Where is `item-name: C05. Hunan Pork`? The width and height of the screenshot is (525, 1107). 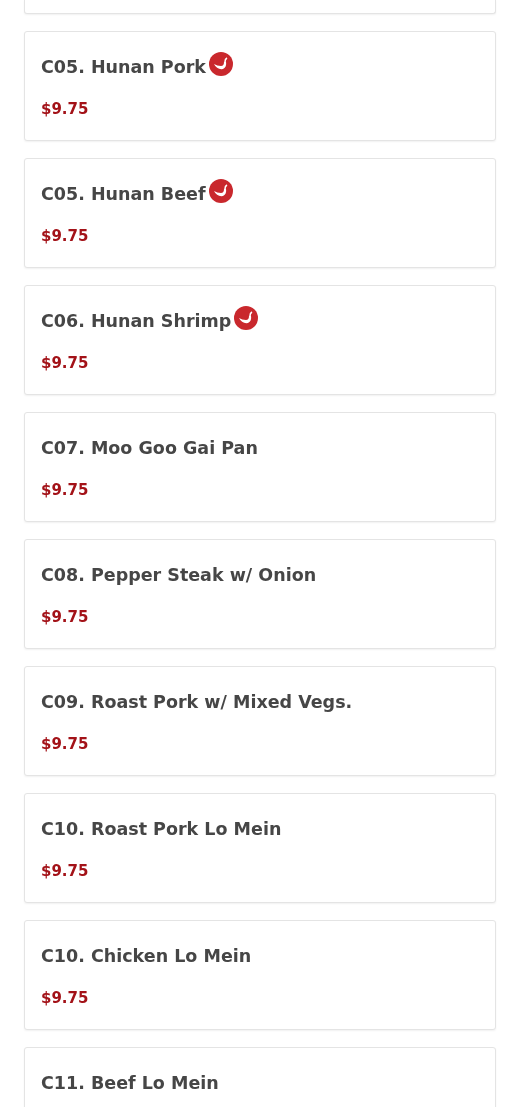 item-name: C05. Hunan Pork is located at coordinates (123, 67).